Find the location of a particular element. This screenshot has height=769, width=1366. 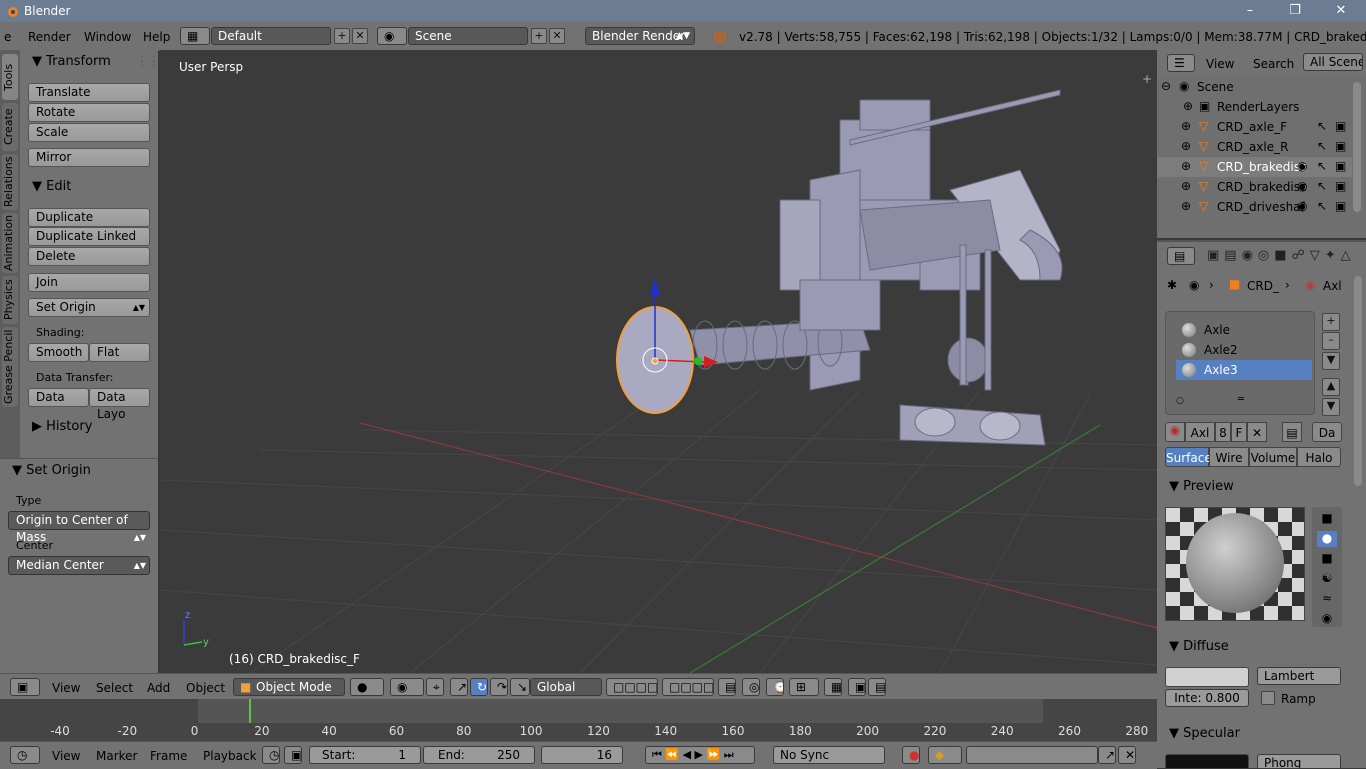

plane-preview-icon: ■ is located at coordinates (1327, 519).